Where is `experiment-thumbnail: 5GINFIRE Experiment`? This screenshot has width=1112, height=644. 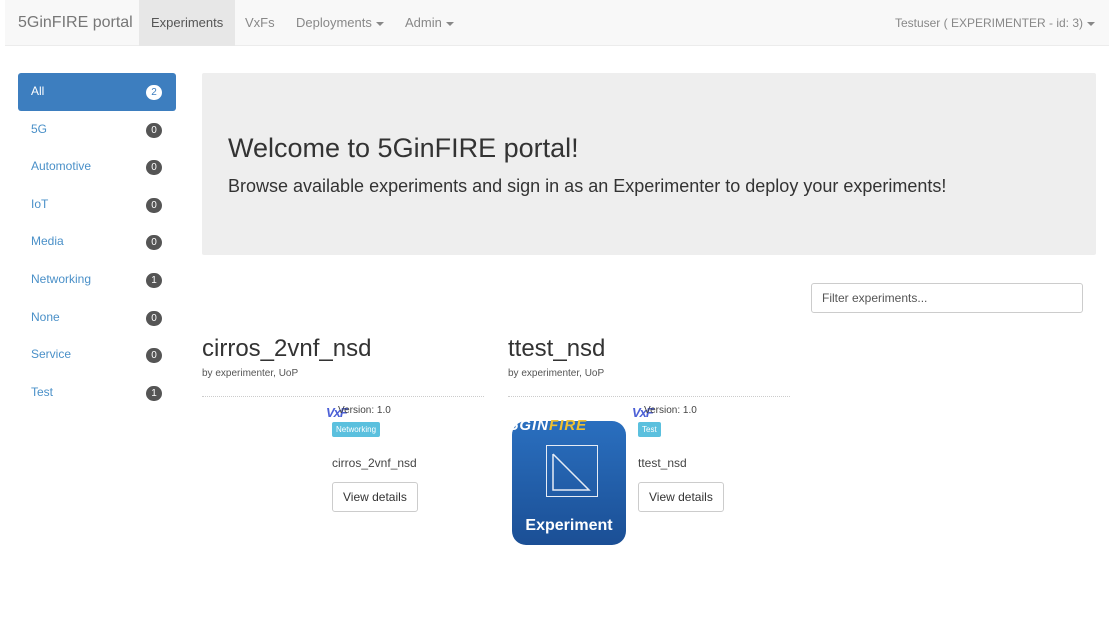 experiment-thumbnail: 5GINFIRE Experiment is located at coordinates (568, 481).